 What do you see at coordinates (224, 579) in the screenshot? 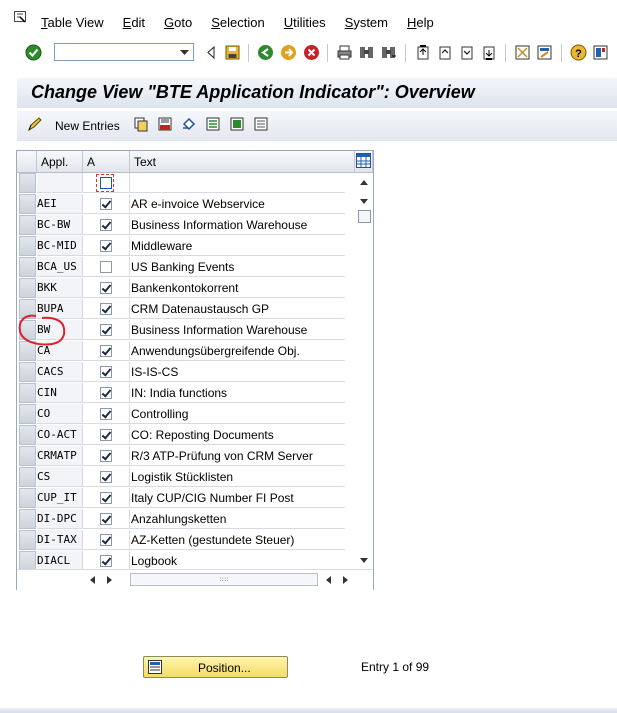
I see `horizontal-scroll-thumb: ::::` at bounding box center [224, 579].